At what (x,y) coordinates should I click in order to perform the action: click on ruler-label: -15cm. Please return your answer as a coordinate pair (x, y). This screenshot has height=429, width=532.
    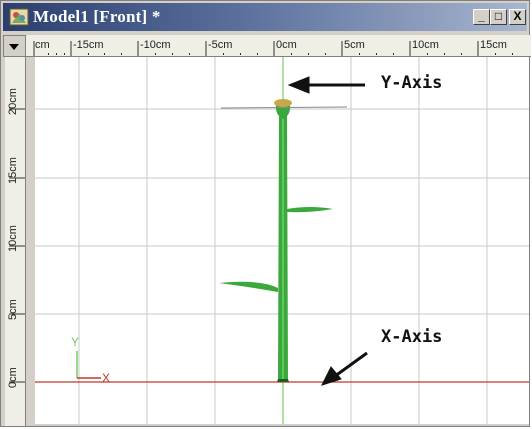
    Looking at the image, I should click on (88, 45).